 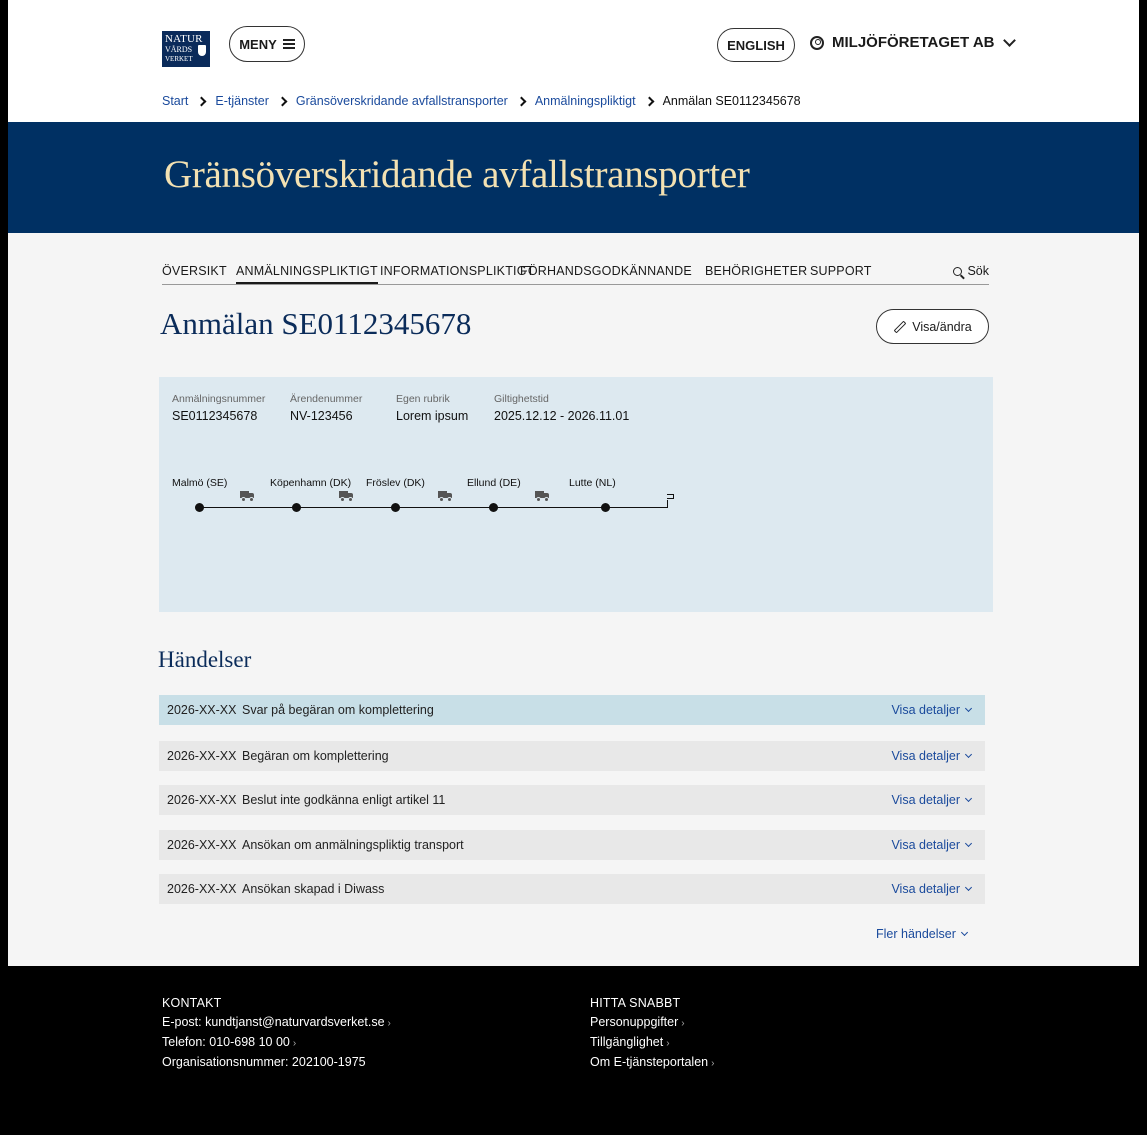 What do you see at coordinates (1143, 567) in the screenshot?
I see `frame-right` at bounding box center [1143, 567].